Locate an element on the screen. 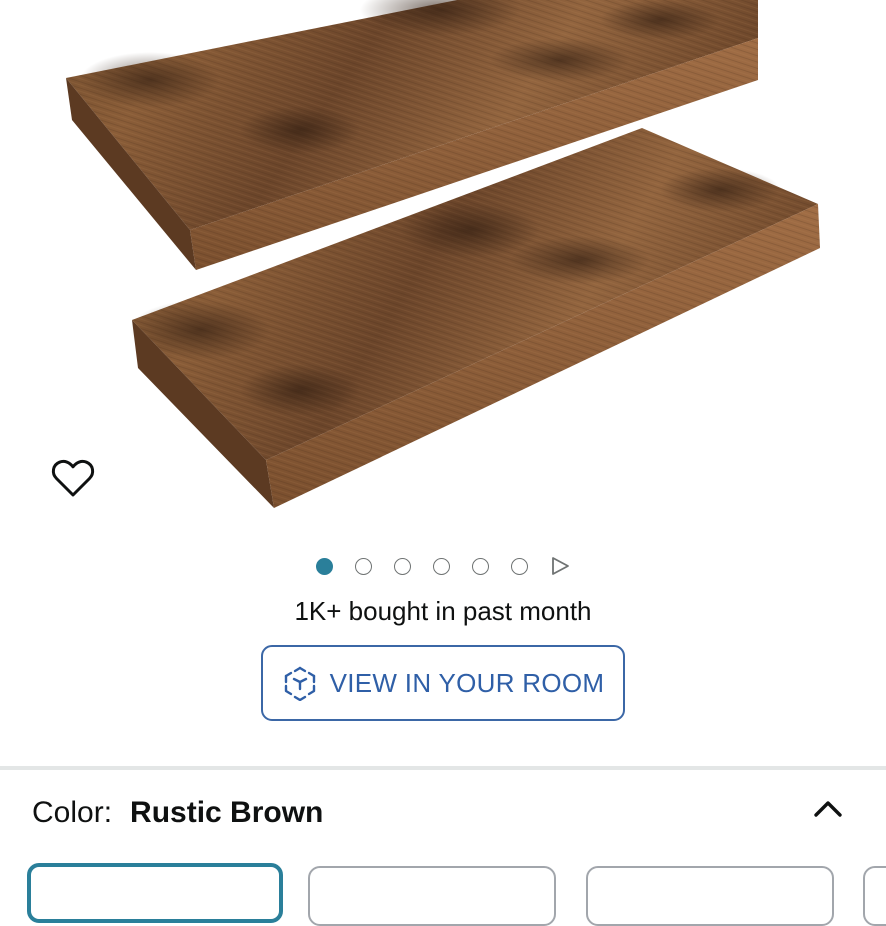 Image resolution: width=886 pixels, height=926 pixels. wishlist-button is located at coordinates (73, 478).